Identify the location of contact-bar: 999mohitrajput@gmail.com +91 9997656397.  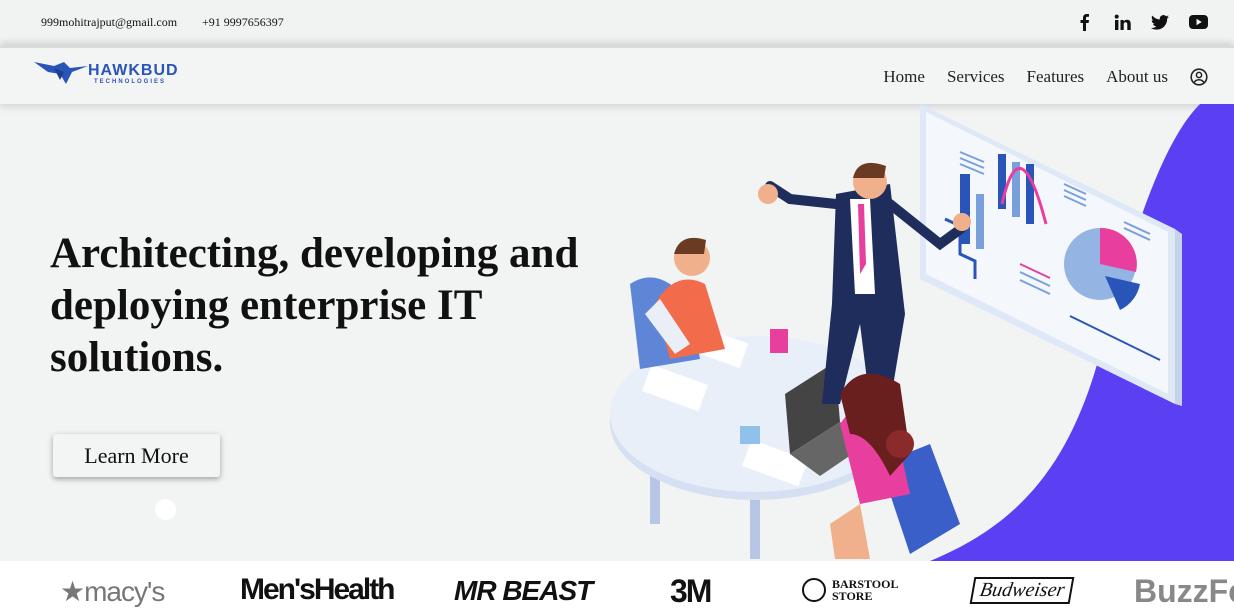
(617, 23).